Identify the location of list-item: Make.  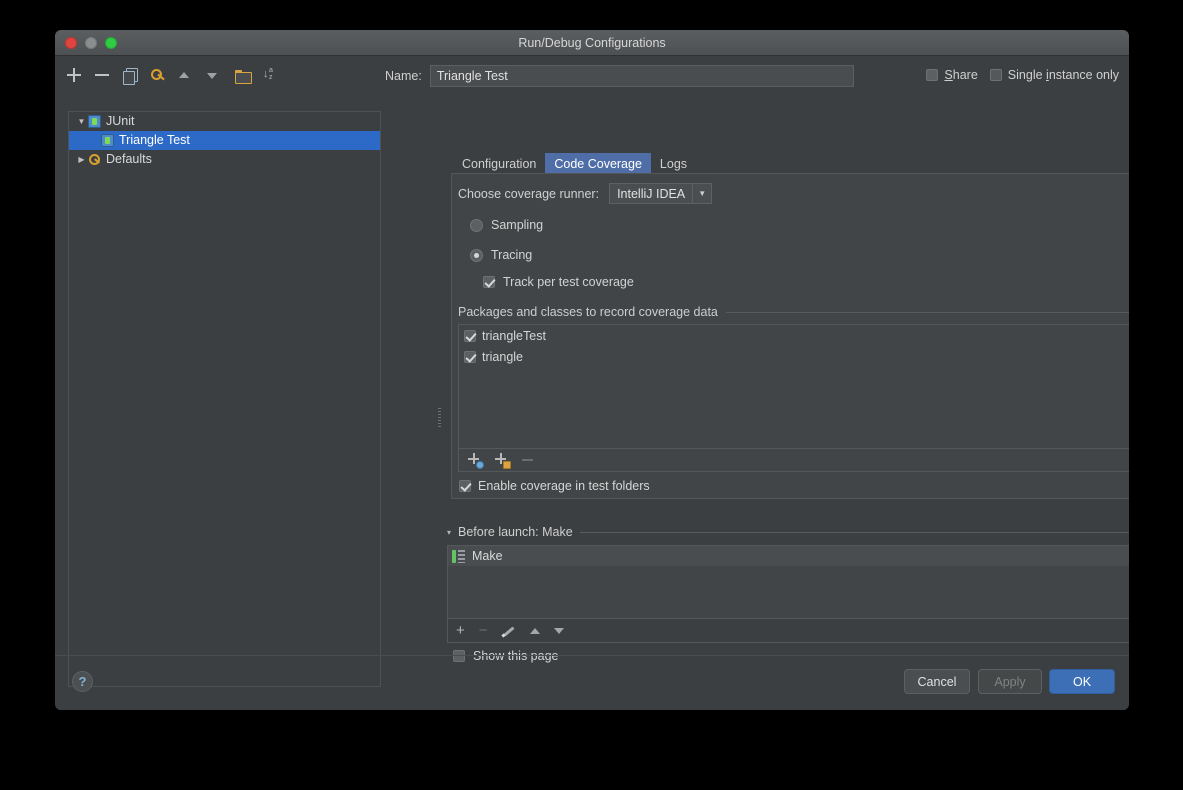
(788, 556).